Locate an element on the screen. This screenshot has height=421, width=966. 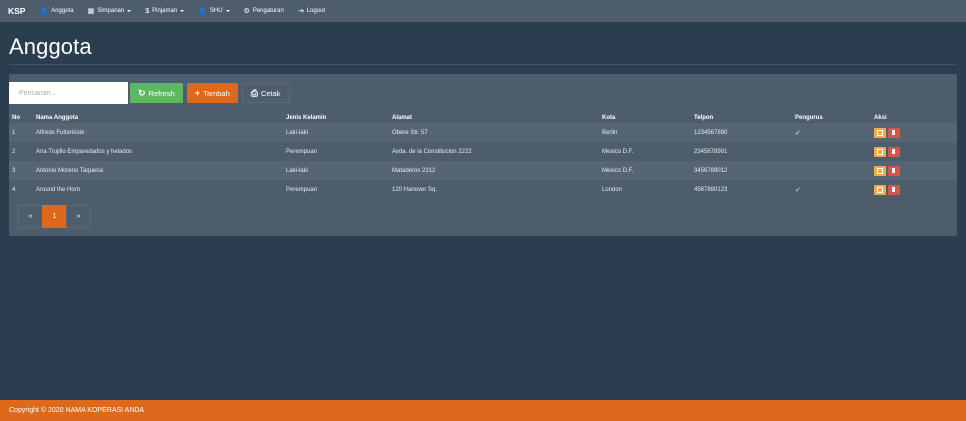
nav-shu-label: SHU is located at coordinates (216, 11).